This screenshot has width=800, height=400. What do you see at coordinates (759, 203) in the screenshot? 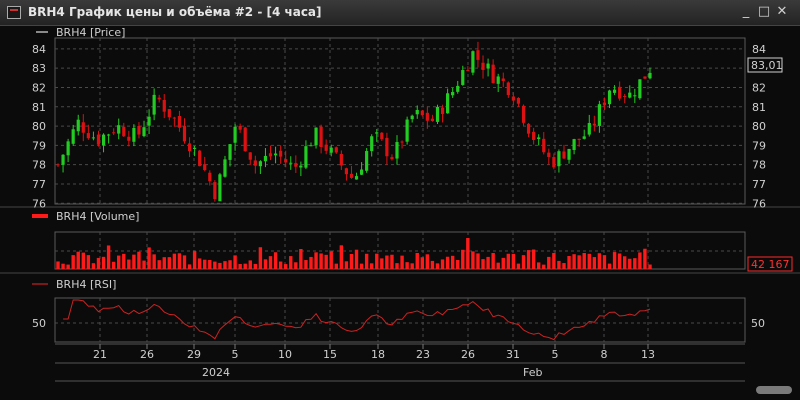
I see `price-tick-right: 76` at bounding box center [759, 203].